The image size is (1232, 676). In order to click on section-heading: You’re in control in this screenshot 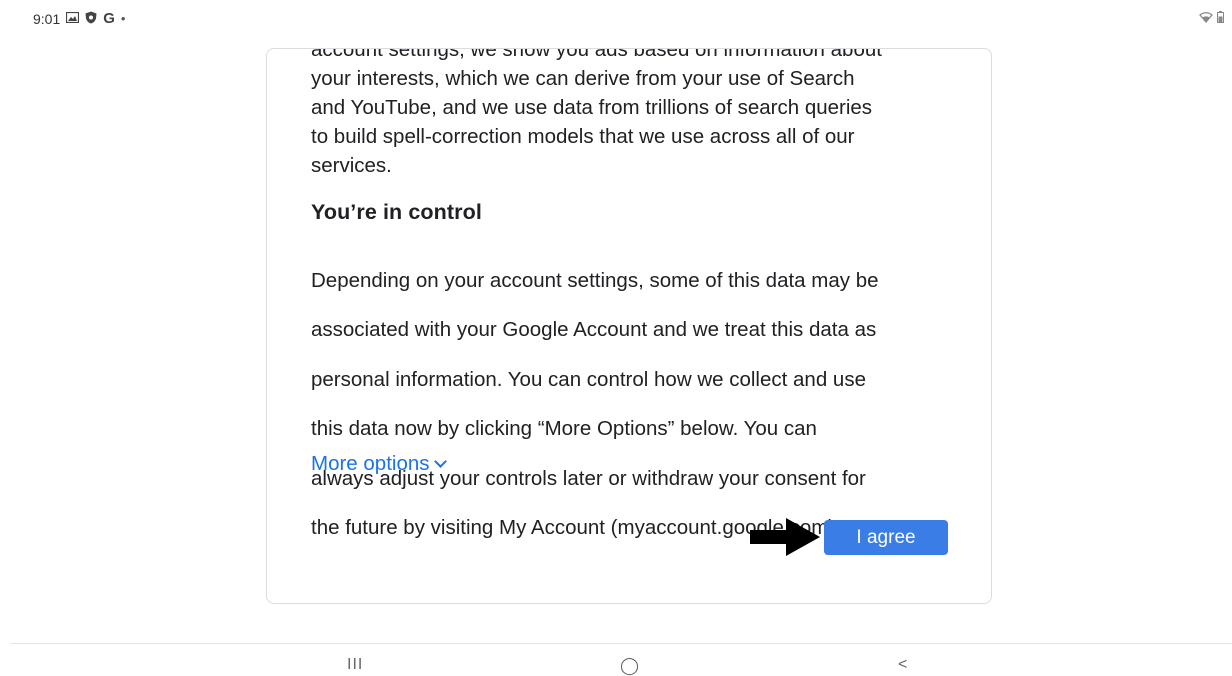, I will do `click(396, 212)`.